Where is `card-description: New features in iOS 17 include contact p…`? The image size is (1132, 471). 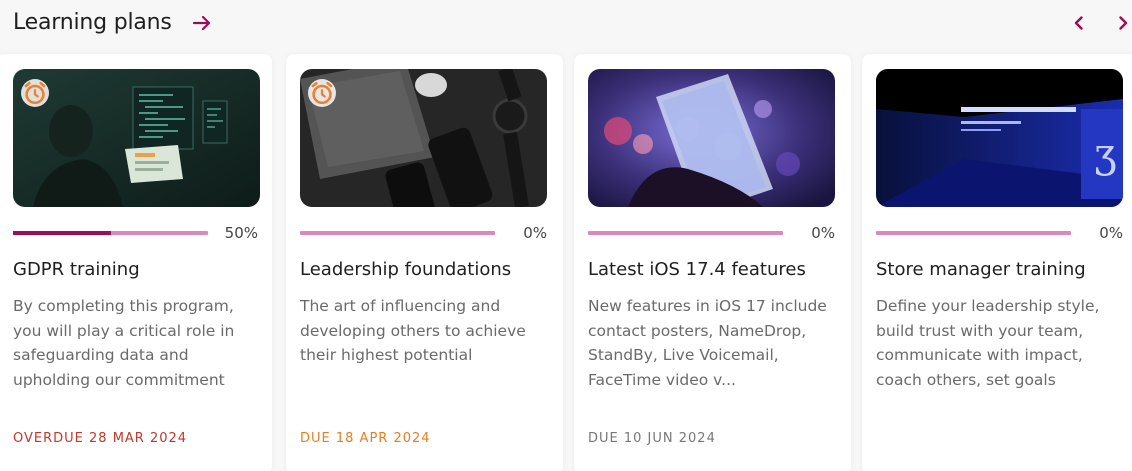
card-description: New features in iOS 17 include contact p… is located at coordinates (707, 343).